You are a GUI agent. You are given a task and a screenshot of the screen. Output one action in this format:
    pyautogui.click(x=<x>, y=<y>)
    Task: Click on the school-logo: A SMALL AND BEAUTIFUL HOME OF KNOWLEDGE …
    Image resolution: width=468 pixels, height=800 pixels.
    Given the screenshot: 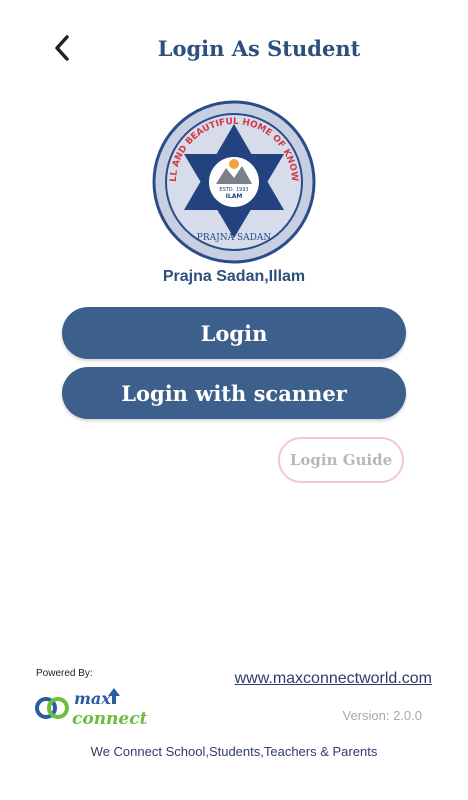 What is the action you would take?
    pyautogui.click(x=233, y=181)
    